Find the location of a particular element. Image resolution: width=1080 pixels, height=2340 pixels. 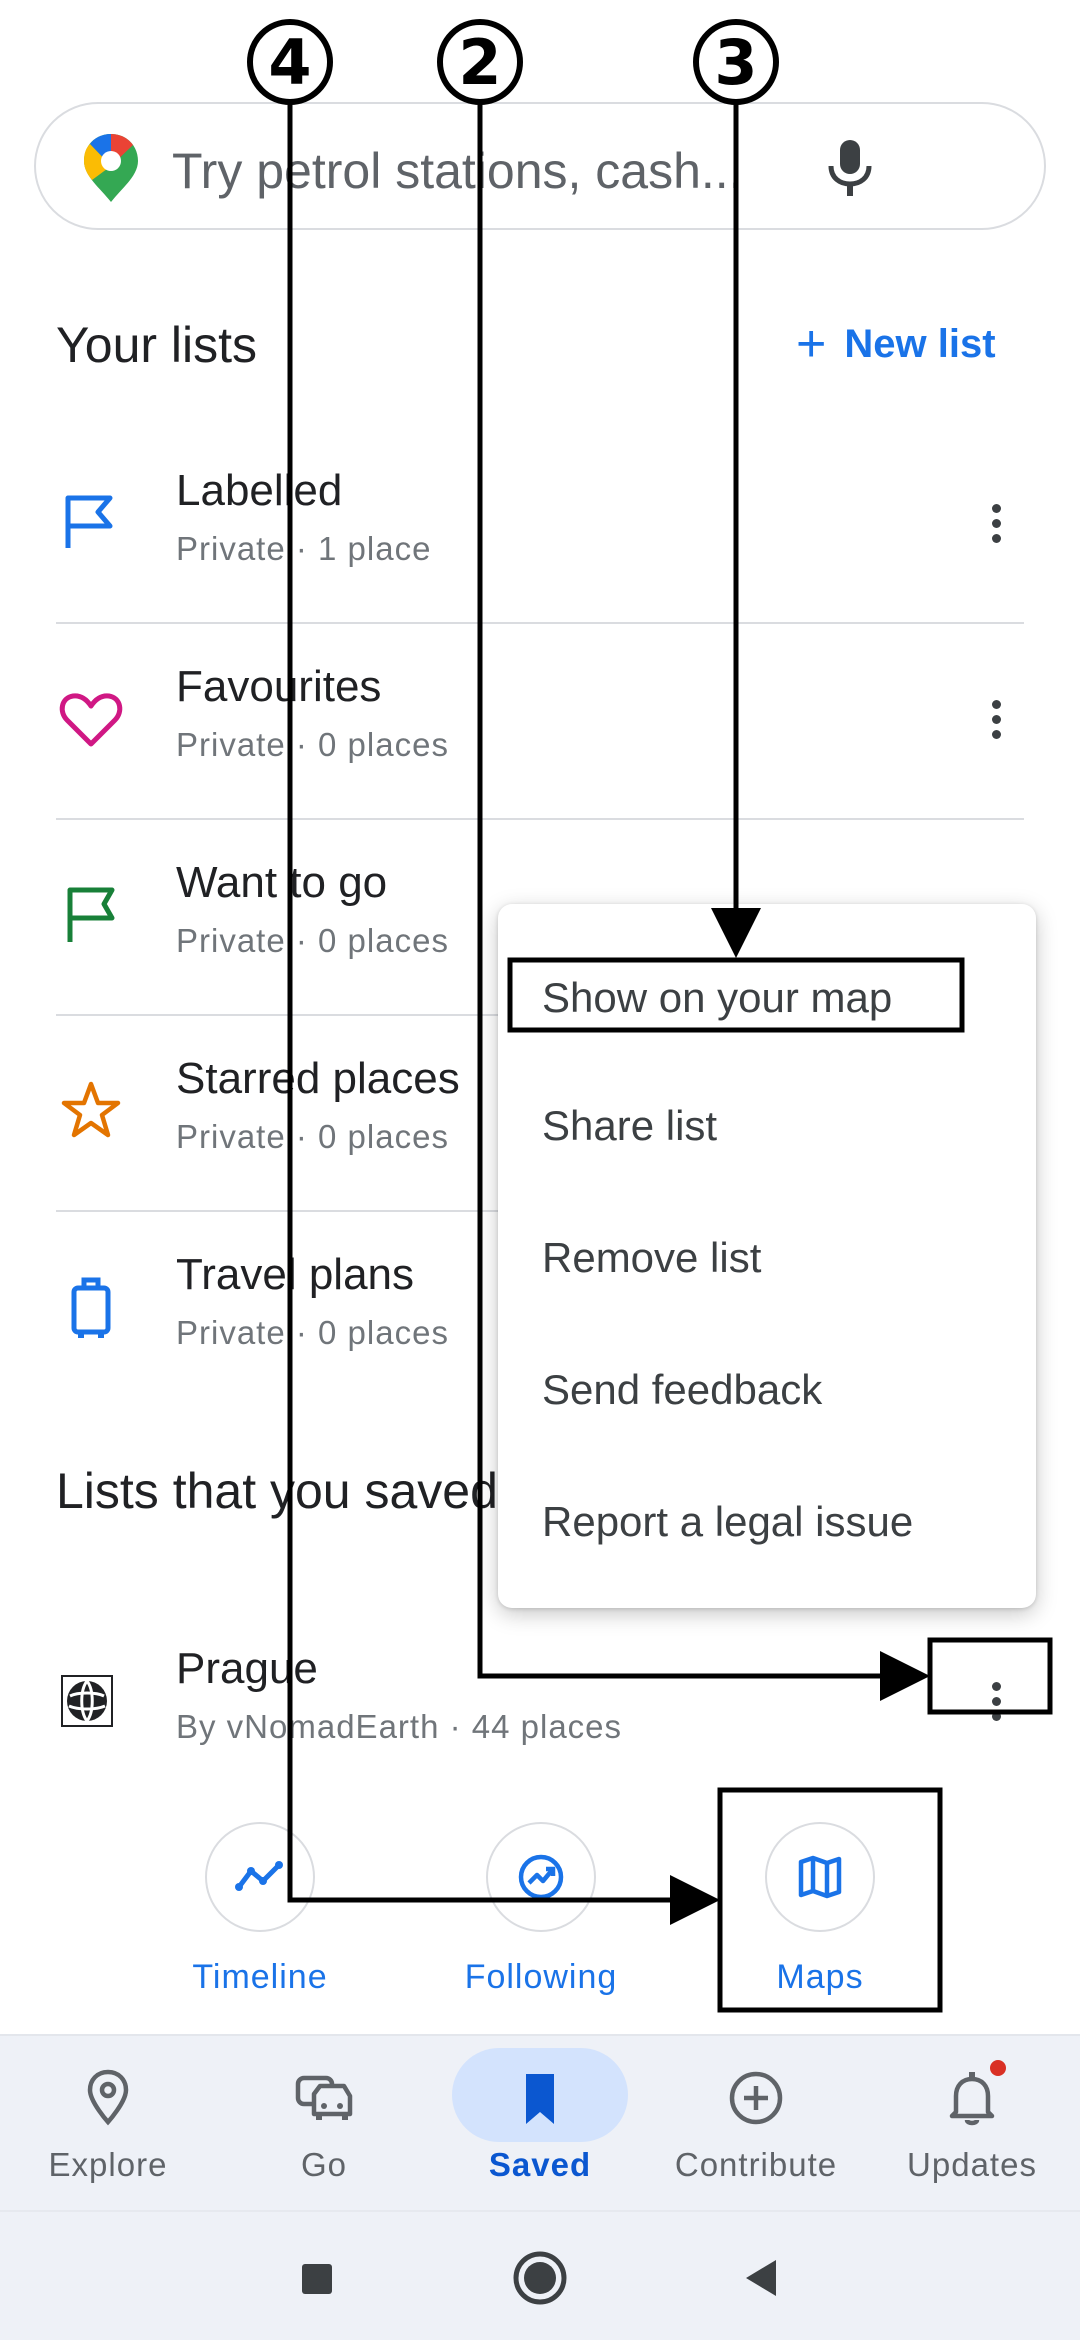

following-icon is located at coordinates (541, 1877).